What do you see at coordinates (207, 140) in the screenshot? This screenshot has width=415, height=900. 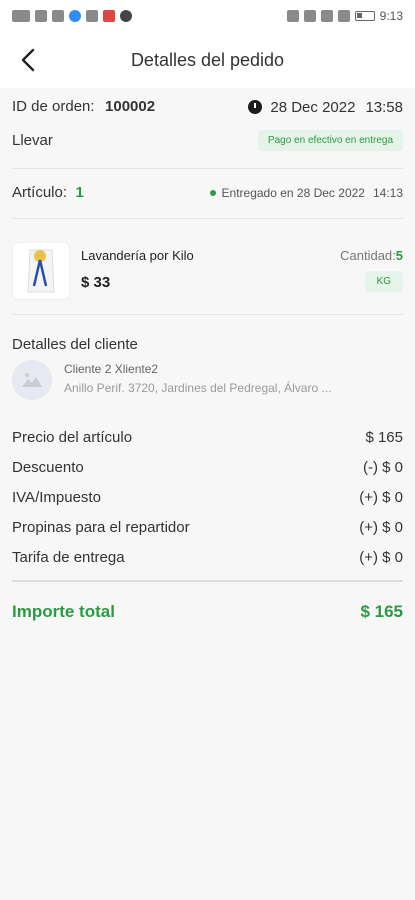 I see `order-type-row: Llevar Pago en efectivo en entrega` at bounding box center [207, 140].